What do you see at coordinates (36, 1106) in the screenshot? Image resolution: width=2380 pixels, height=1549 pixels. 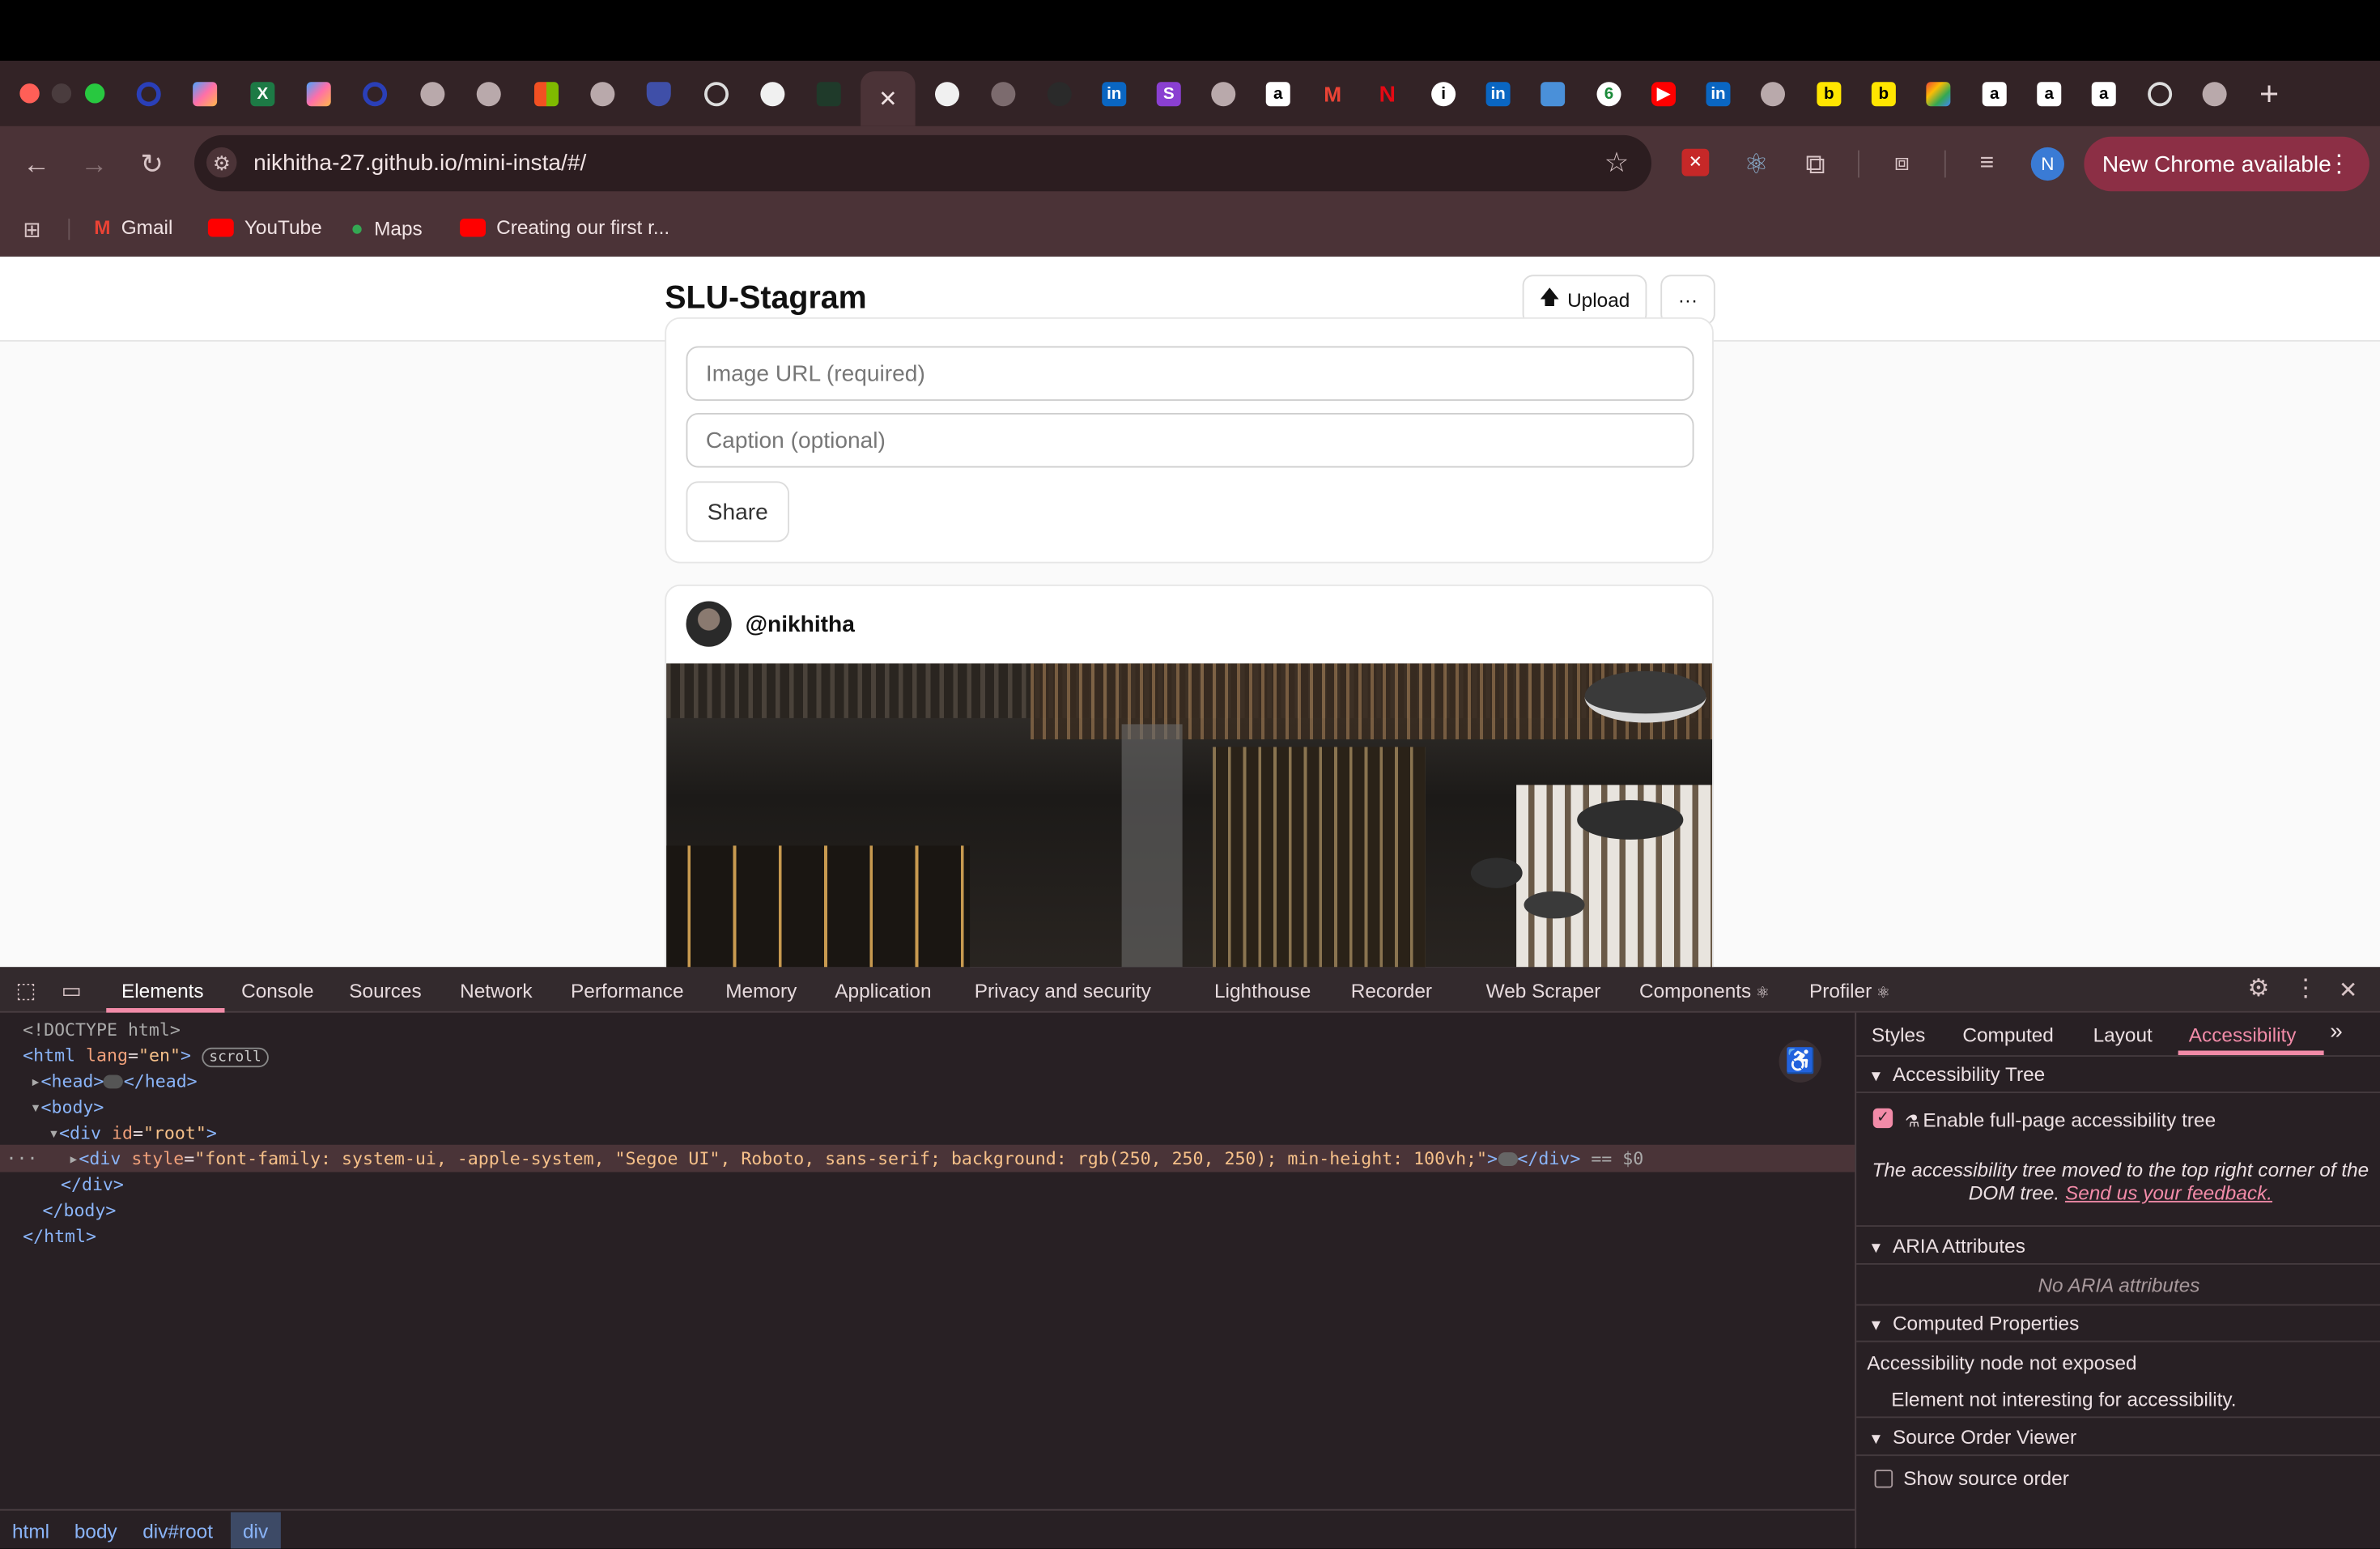 I see `collapse-triangle-icon: ▾` at bounding box center [36, 1106].